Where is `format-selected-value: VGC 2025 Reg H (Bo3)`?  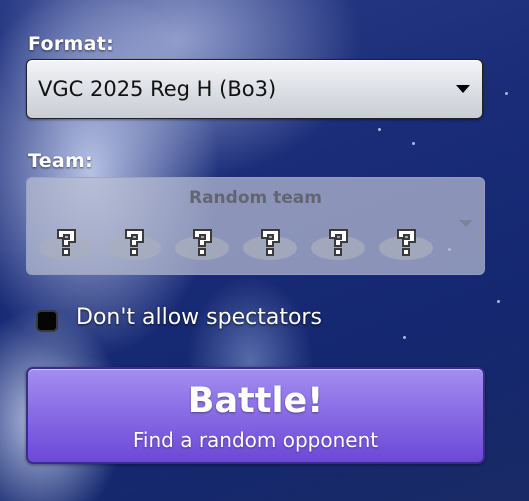 format-selected-value: VGC 2025 Reg H (Bo3) is located at coordinates (157, 89).